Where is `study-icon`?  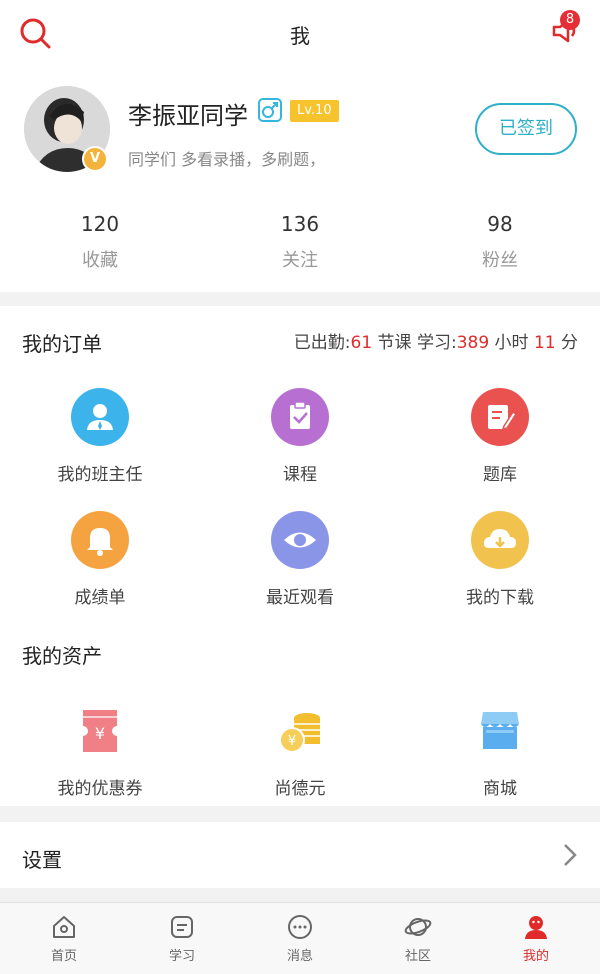 study-icon is located at coordinates (182, 927).